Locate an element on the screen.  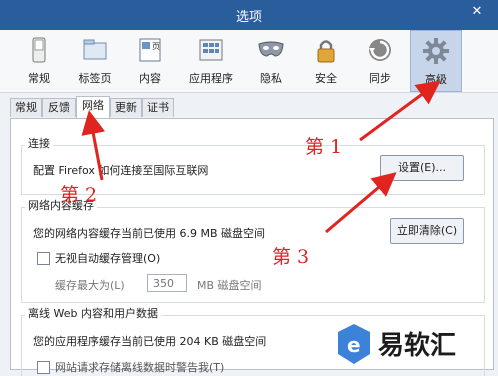
svg-text: e is located at coordinates (354, 345).